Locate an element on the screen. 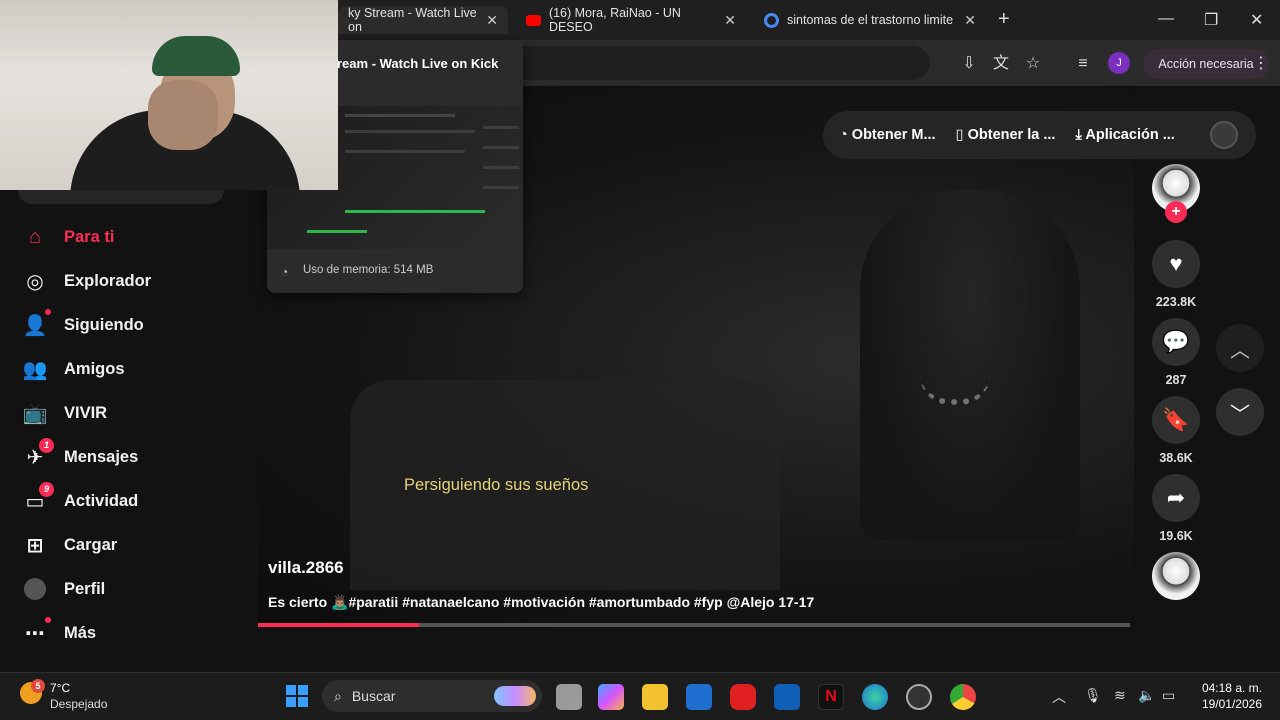 The width and height of the screenshot is (1280, 720). webcam-overlay is located at coordinates (169, 95).